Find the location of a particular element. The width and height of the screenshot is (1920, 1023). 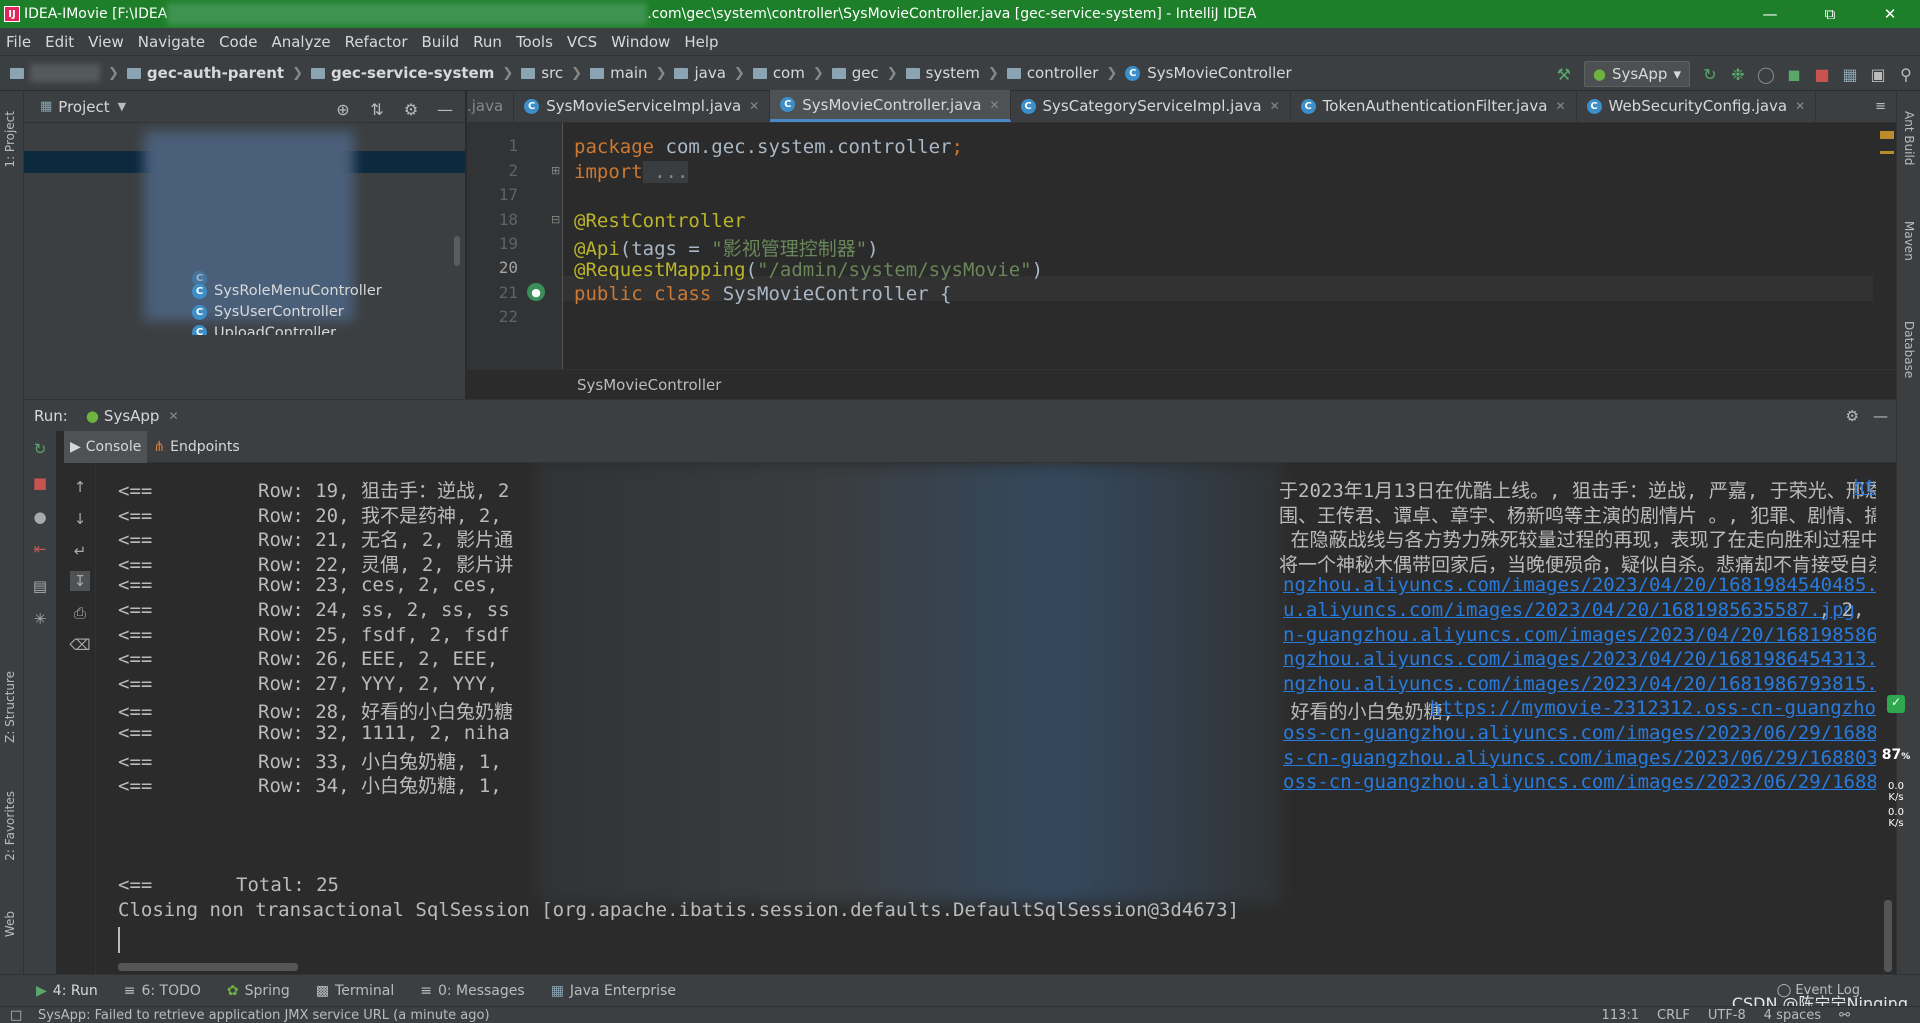

menu-view: View is located at coordinates (106, 42).